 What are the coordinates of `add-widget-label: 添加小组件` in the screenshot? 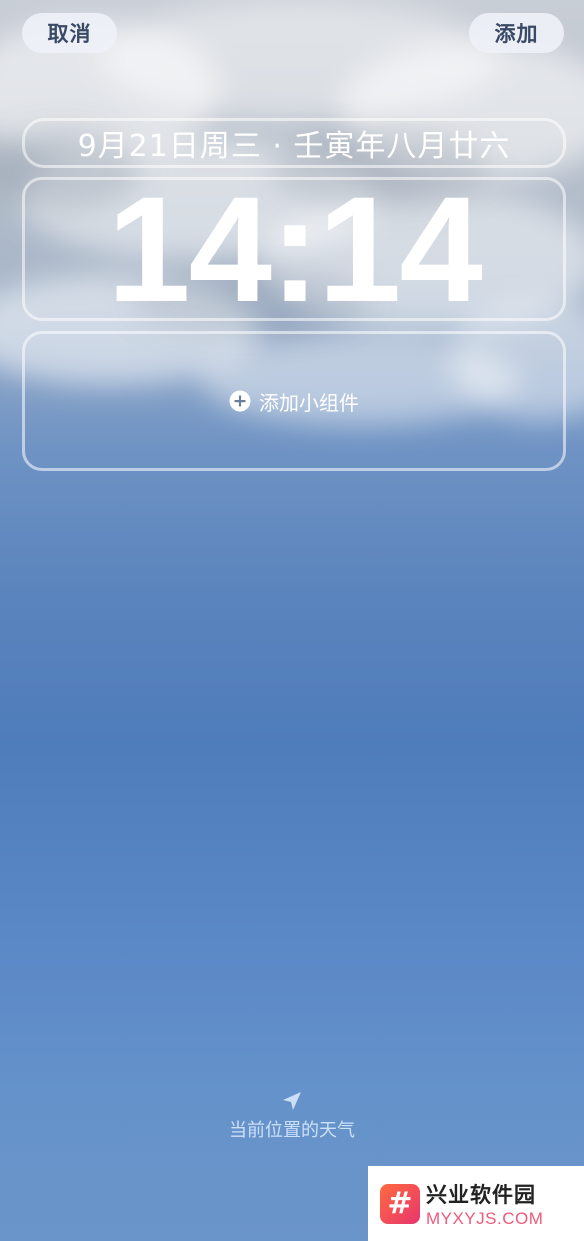 It's located at (309, 402).